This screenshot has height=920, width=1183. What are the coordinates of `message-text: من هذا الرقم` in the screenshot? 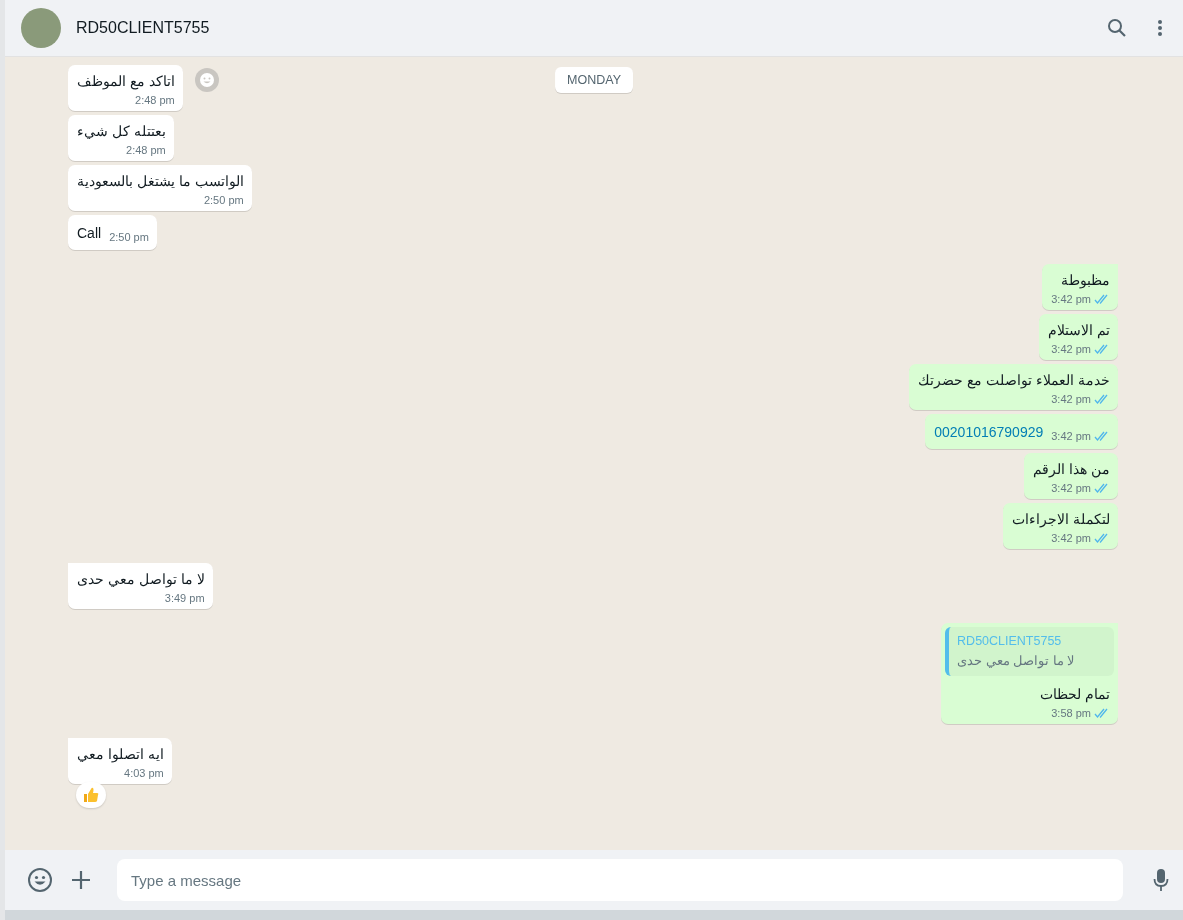 It's located at (1071, 469).